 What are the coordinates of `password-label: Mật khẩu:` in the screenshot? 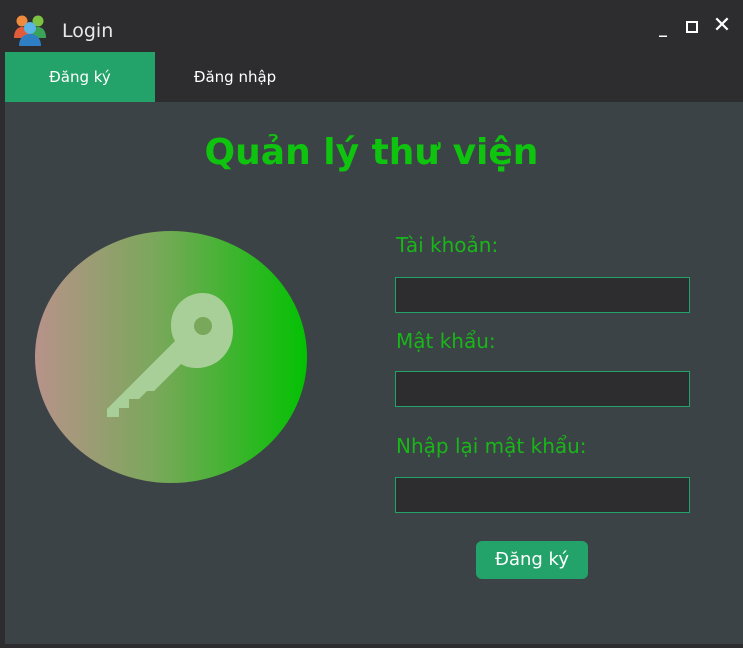 It's located at (446, 341).